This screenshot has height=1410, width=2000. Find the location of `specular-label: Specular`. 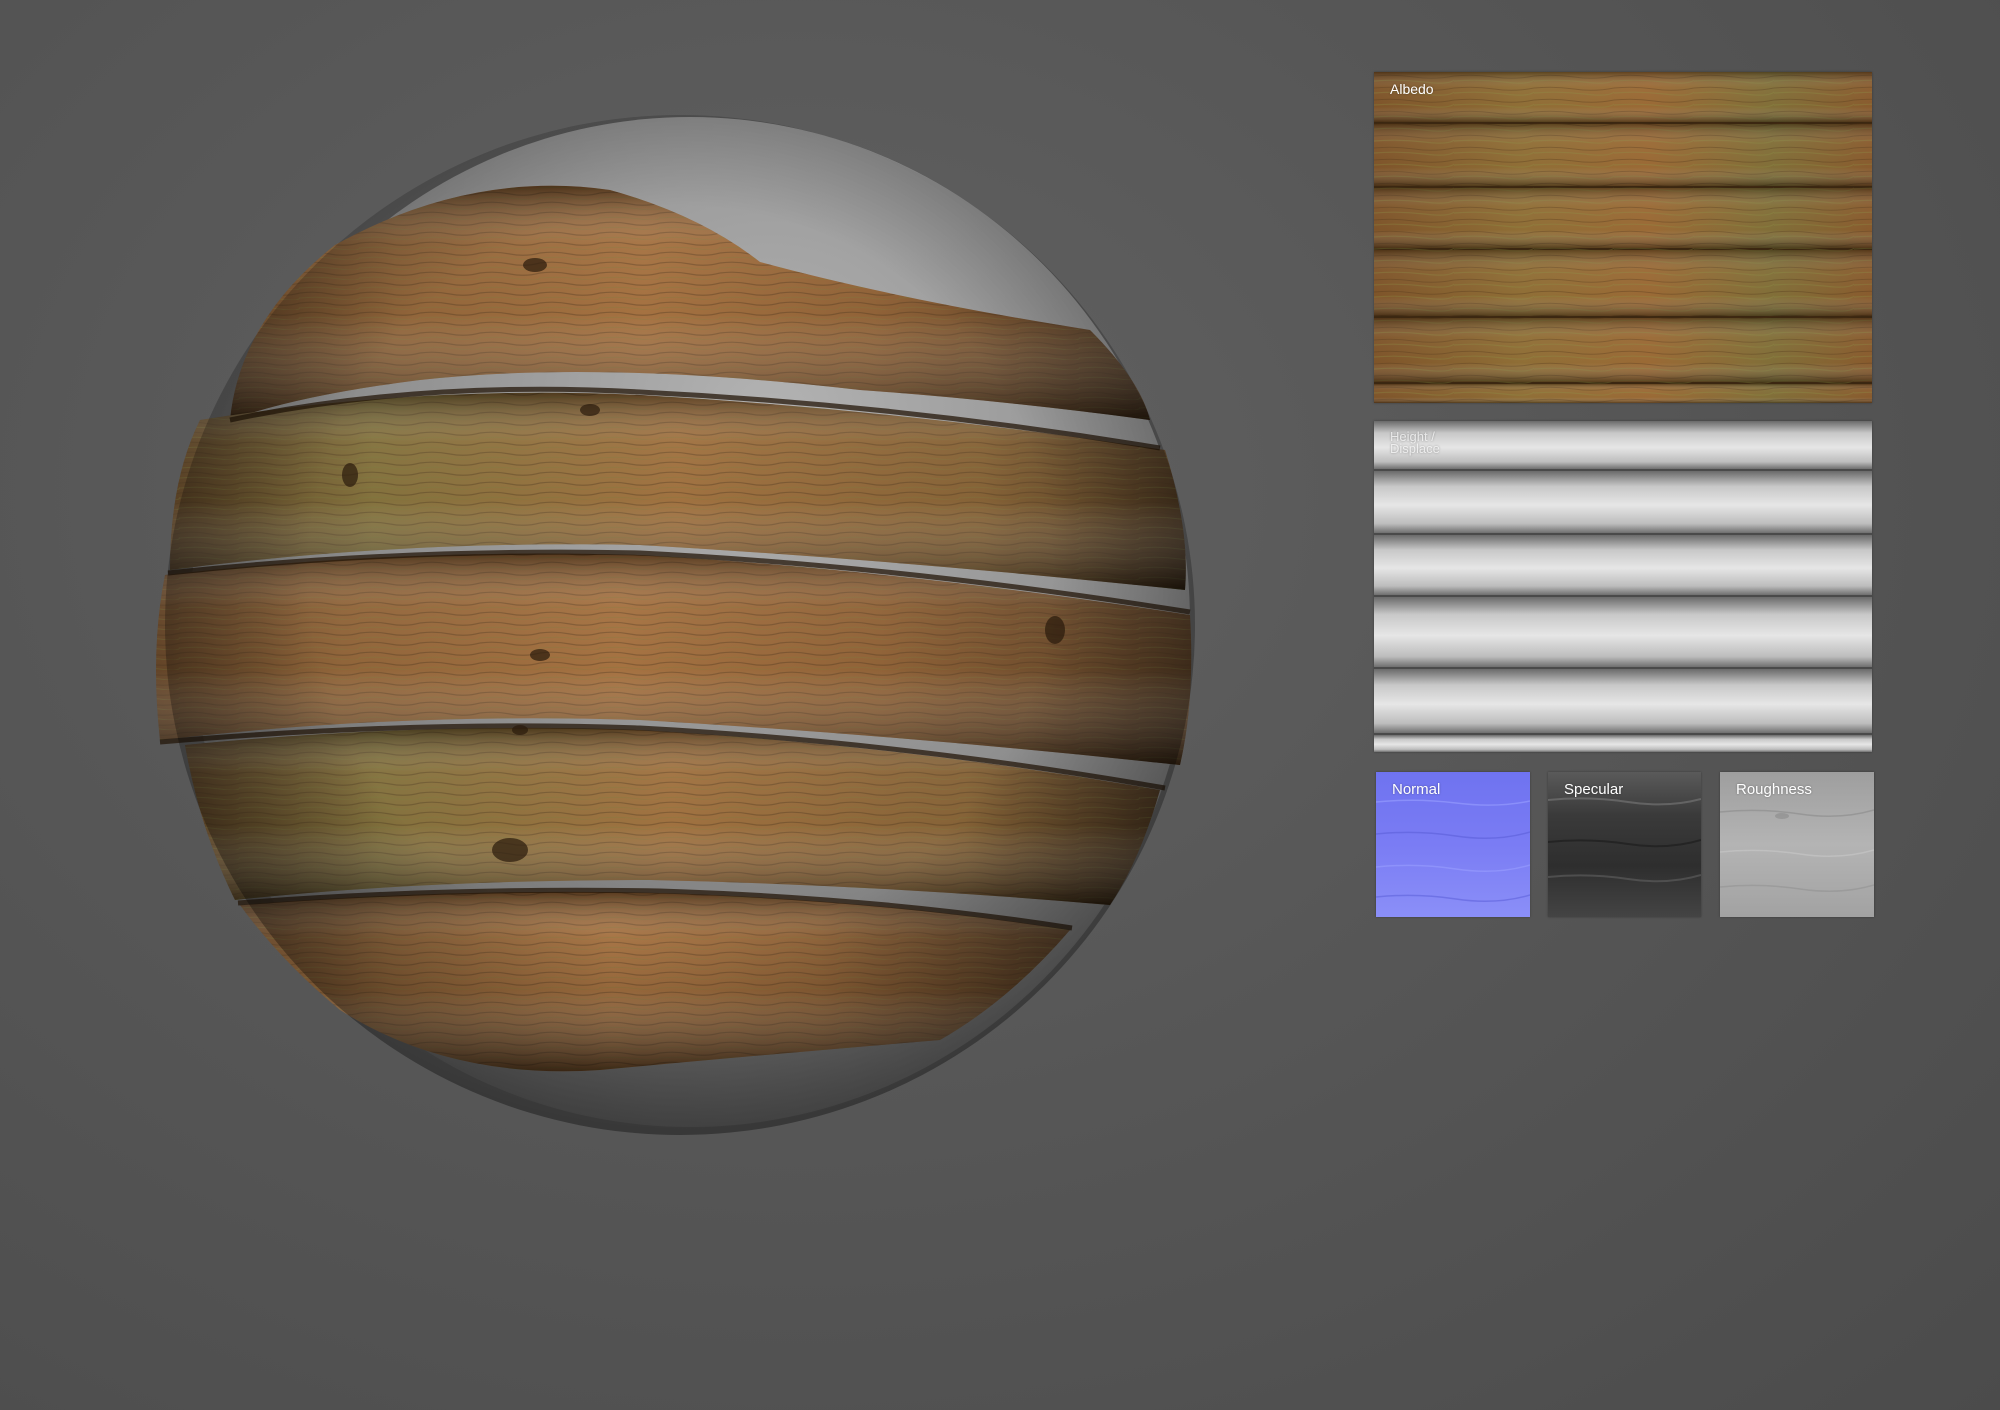

specular-label: Specular is located at coordinates (1594, 789).